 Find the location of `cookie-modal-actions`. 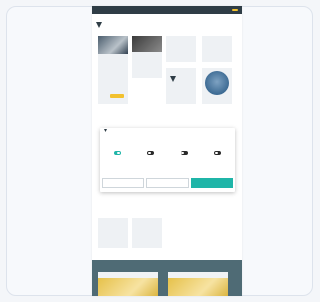

cookie-modal-actions is located at coordinates (167, 183).